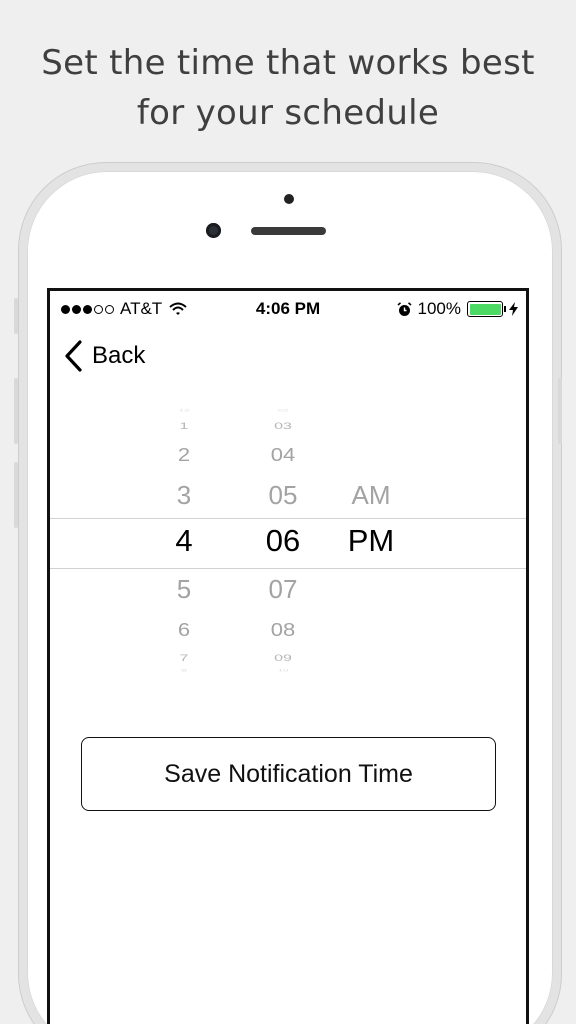 The image size is (576, 1024). What do you see at coordinates (213, 230) in the screenshot?
I see `front-camera` at bounding box center [213, 230].